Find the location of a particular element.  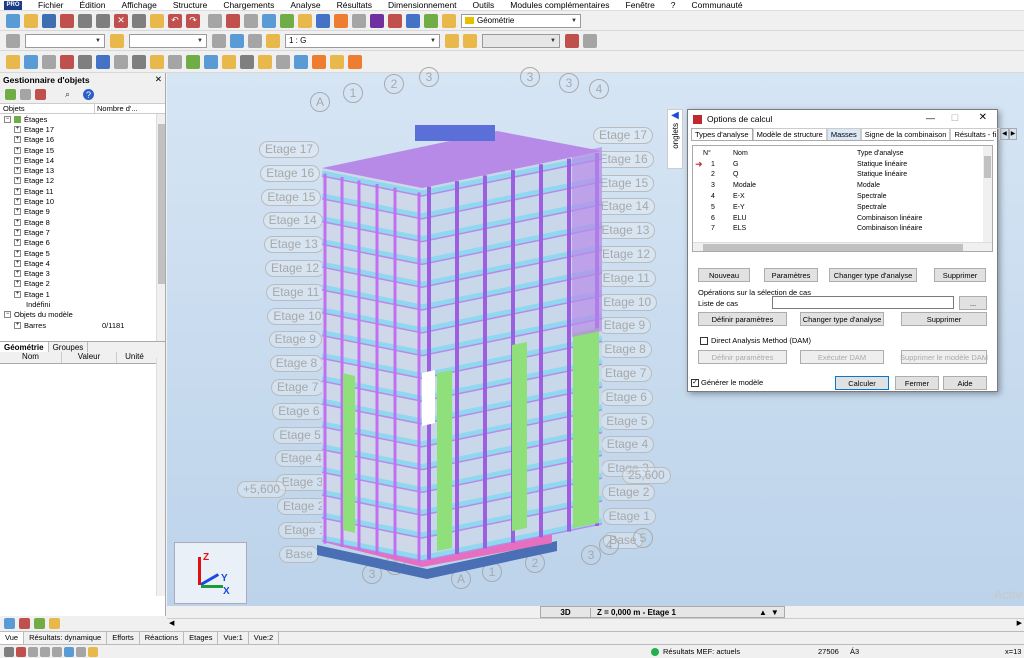

tree-node-floor: + Etage 2 is located at coordinates (84, 284).